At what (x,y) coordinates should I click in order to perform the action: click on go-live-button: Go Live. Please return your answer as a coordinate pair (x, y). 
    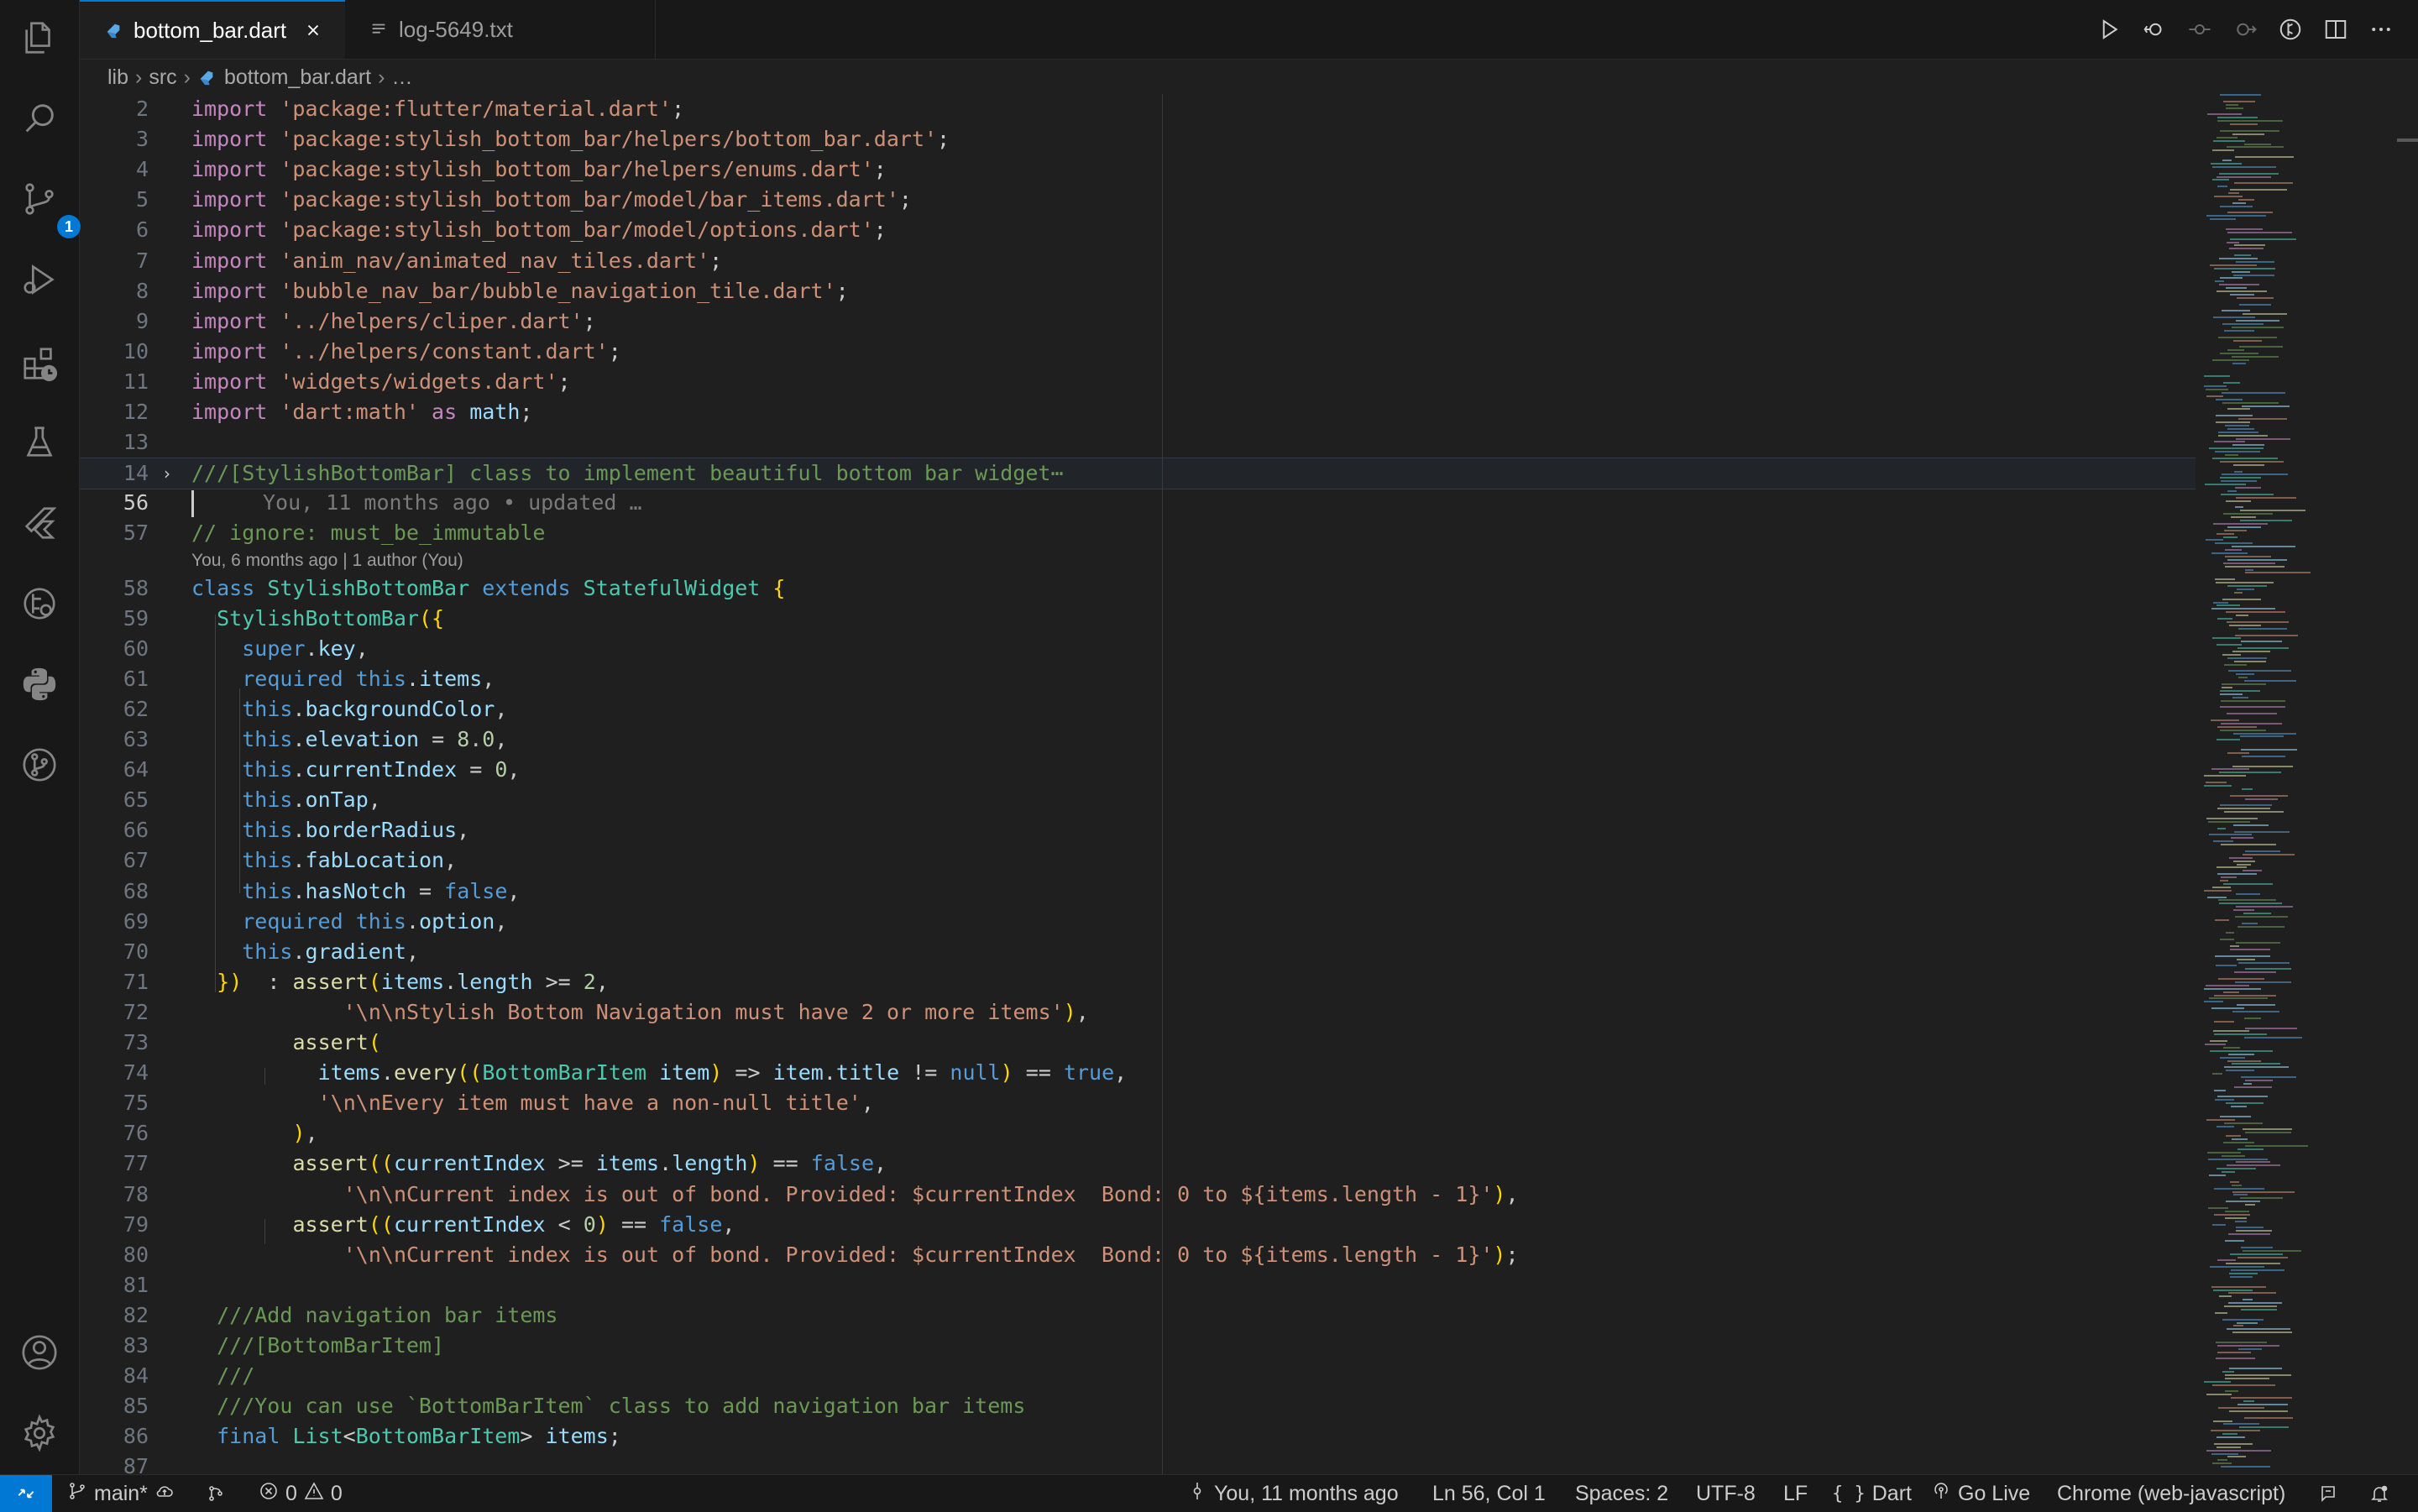
    Looking at the image, I should click on (1980, 1493).